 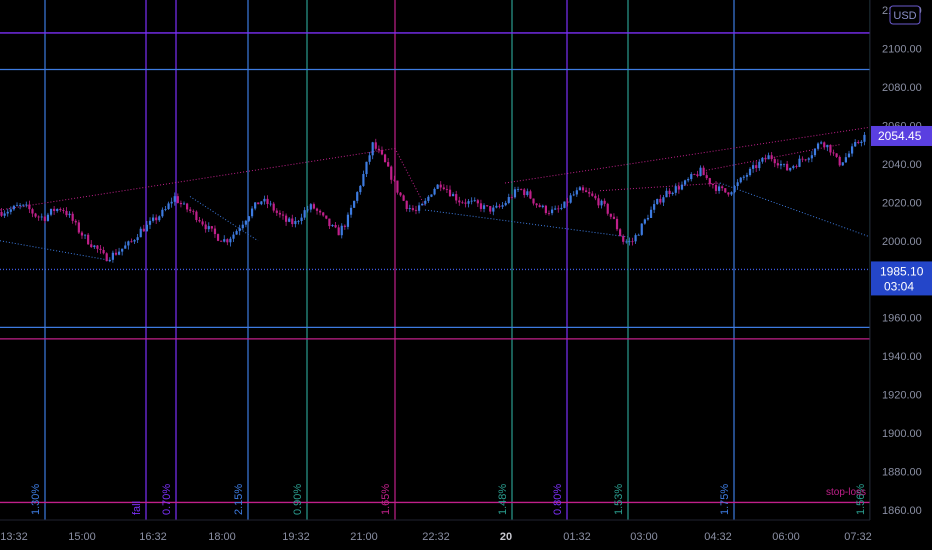 What do you see at coordinates (167, 499) in the screenshot?
I see `vertical-marker-label: 0.70%` at bounding box center [167, 499].